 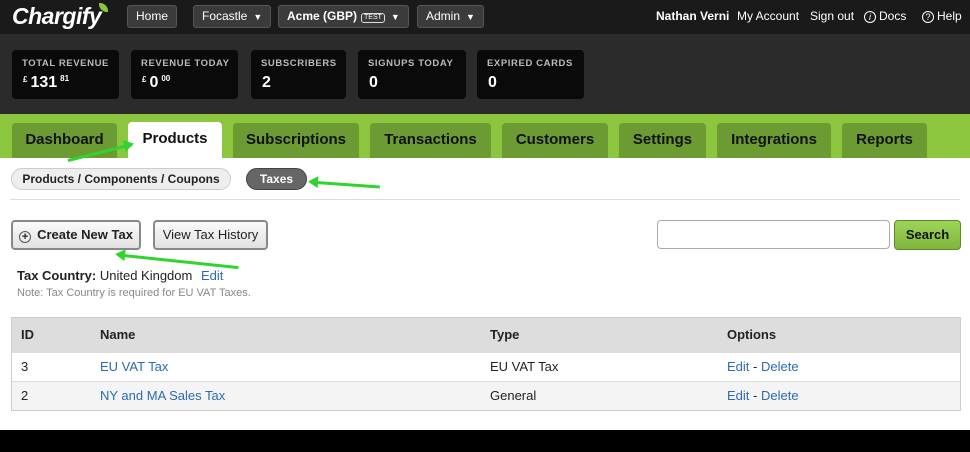 What do you see at coordinates (25, 366) in the screenshot?
I see `row-id: 3` at bounding box center [25, 366].